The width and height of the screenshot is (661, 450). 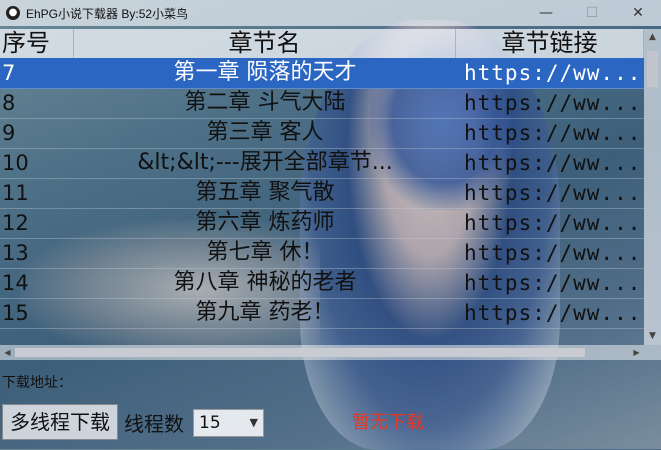 I want to click on cell-chapter-name: 第五章 聚气散, so click(x=265, y=192).